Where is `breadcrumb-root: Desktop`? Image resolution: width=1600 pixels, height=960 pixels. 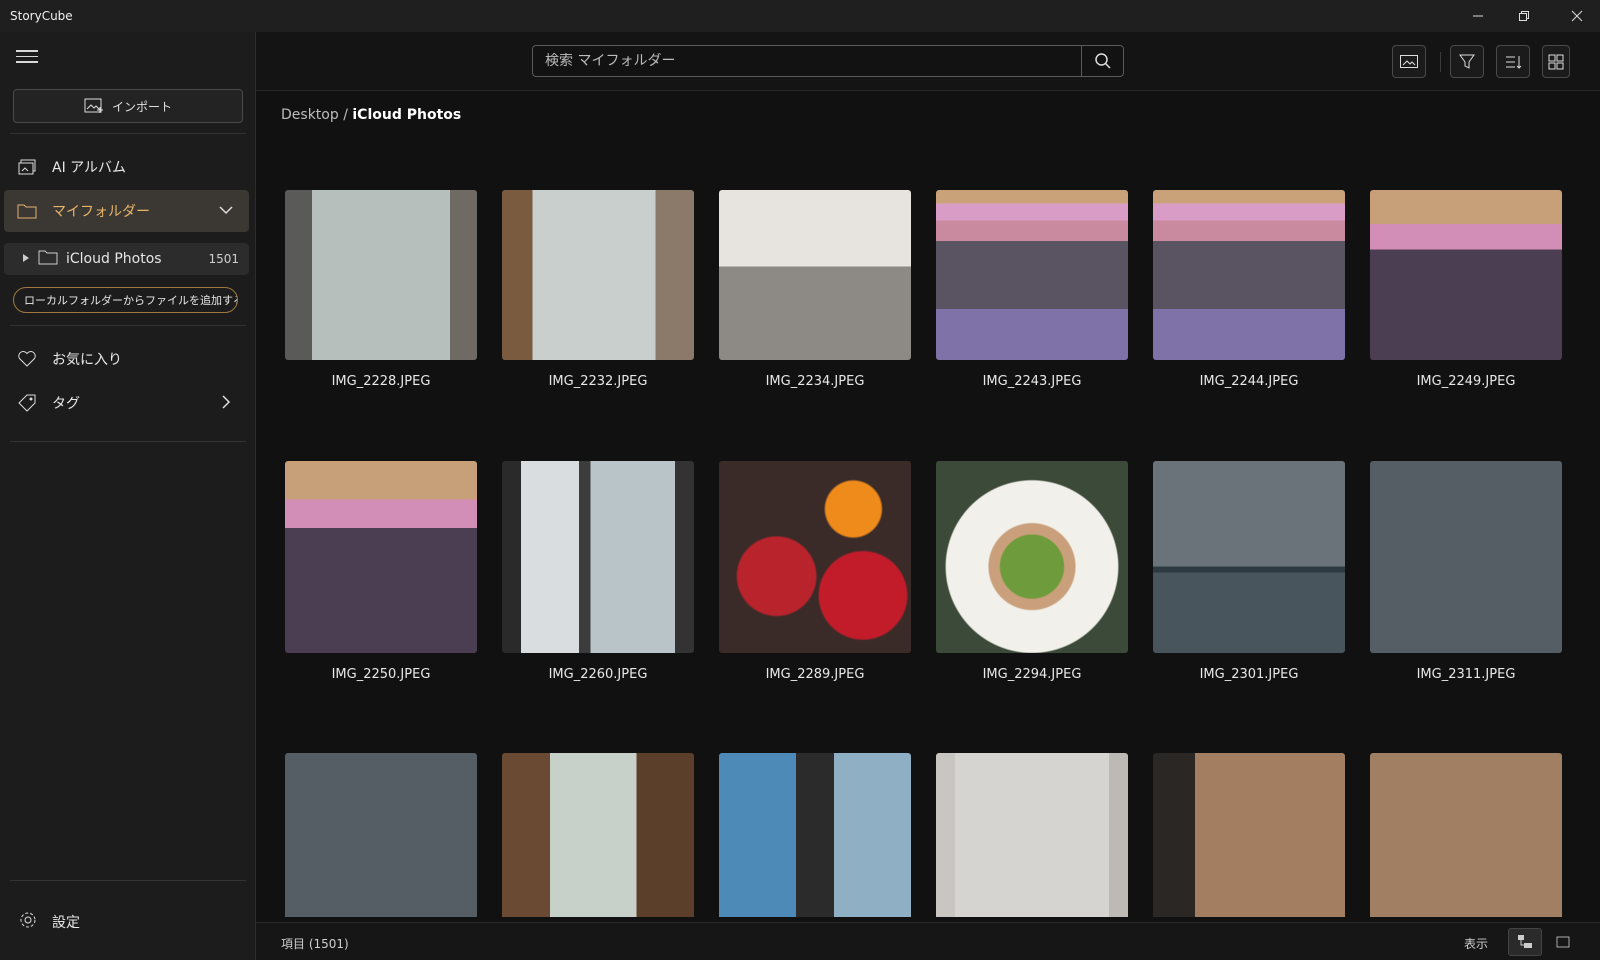 breadcrumb-root: Desktop is located at coordinates (310, 115).